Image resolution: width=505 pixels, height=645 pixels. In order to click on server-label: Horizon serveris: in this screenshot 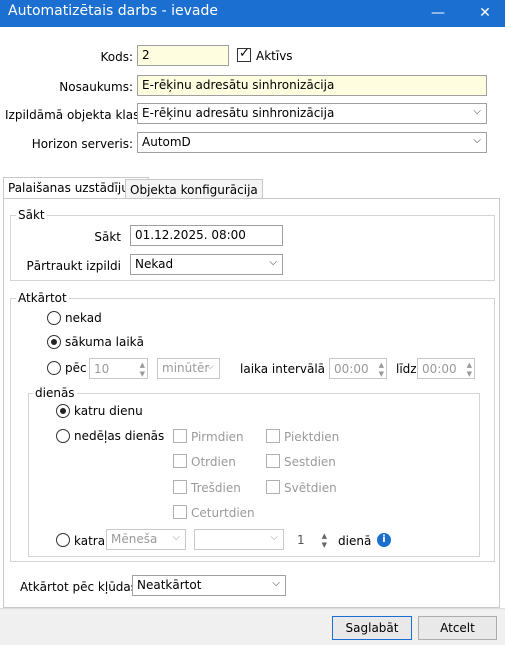, I will do `click(82, 144)`.